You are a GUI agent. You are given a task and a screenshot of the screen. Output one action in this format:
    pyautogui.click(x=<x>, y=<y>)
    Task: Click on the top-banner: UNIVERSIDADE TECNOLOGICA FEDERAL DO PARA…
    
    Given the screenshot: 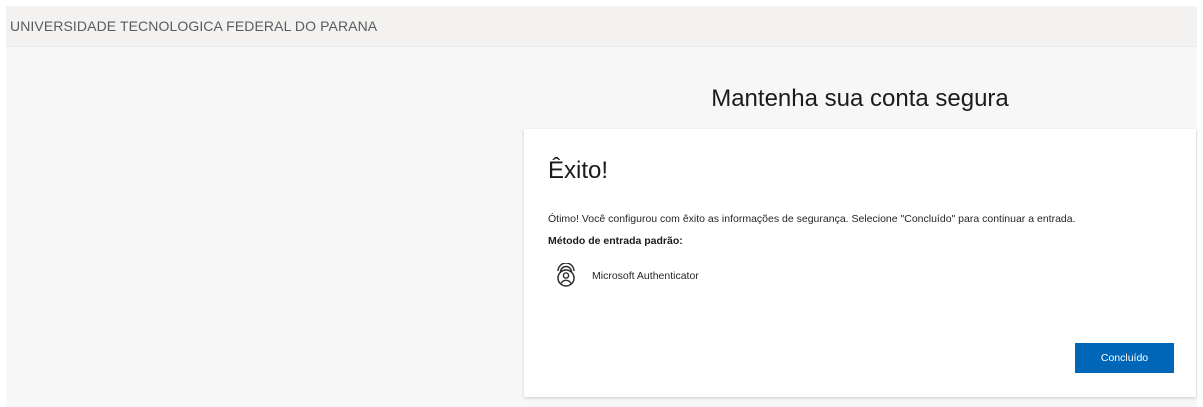 What is the action you would take?
    pyautogui.click(x=601, y=26)
    